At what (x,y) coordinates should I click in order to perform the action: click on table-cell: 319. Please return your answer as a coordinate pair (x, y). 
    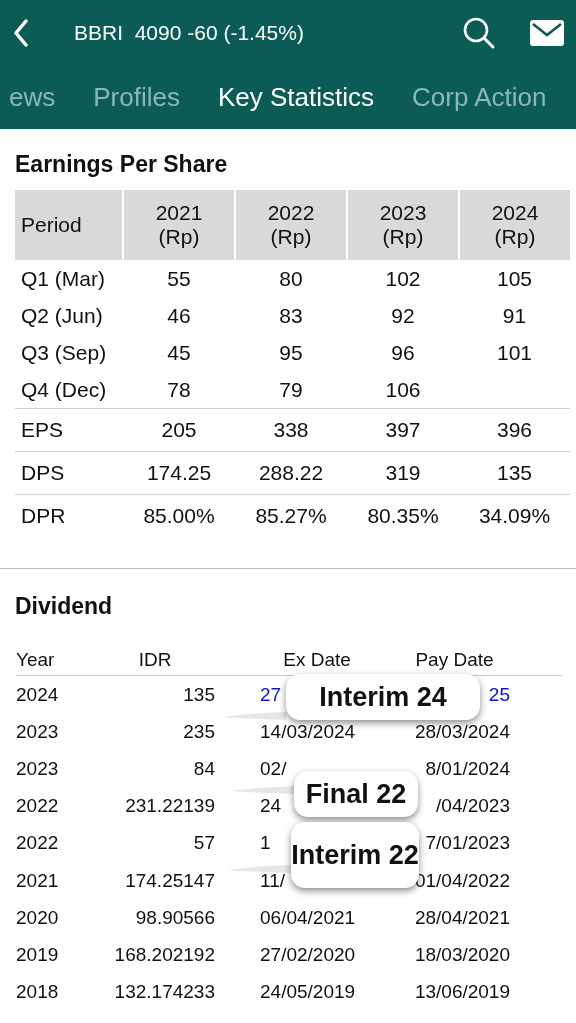
    Looking at the image, I should click on (403, 473).